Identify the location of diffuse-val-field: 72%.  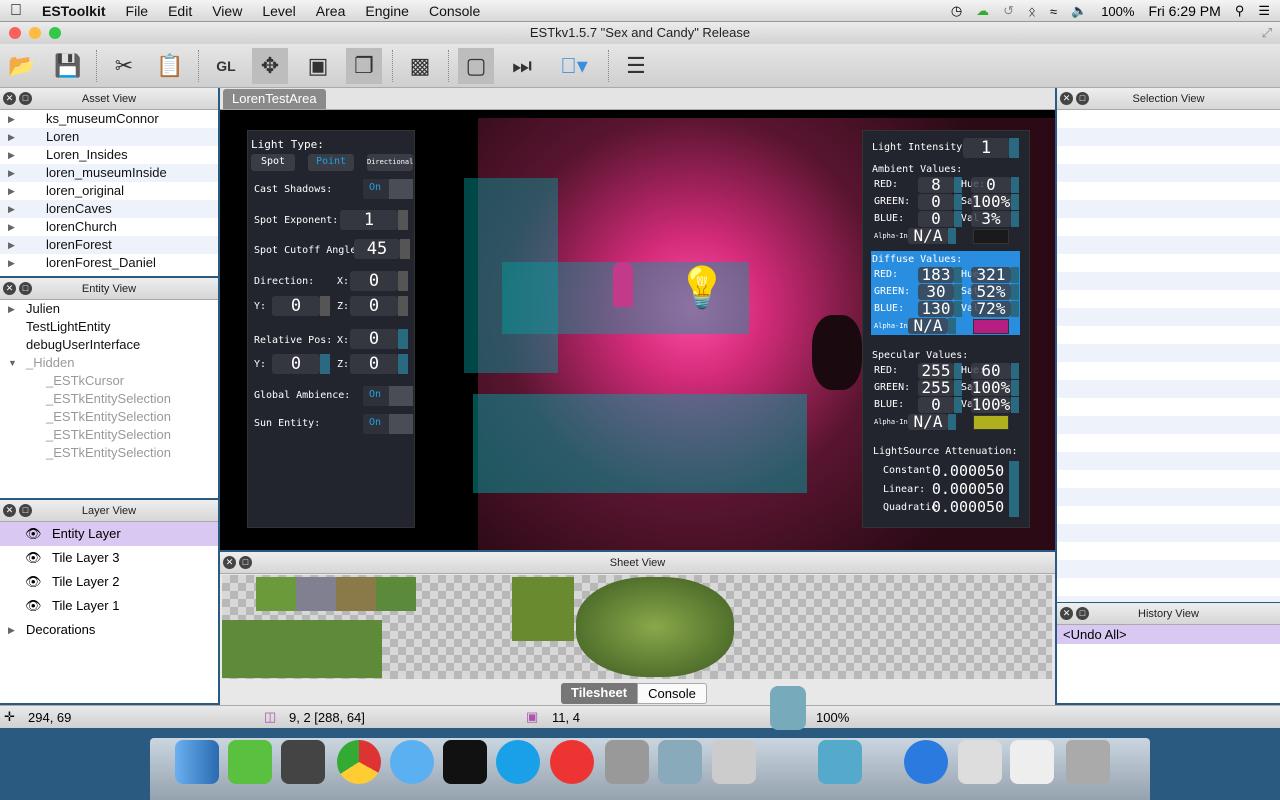
(991, 309).